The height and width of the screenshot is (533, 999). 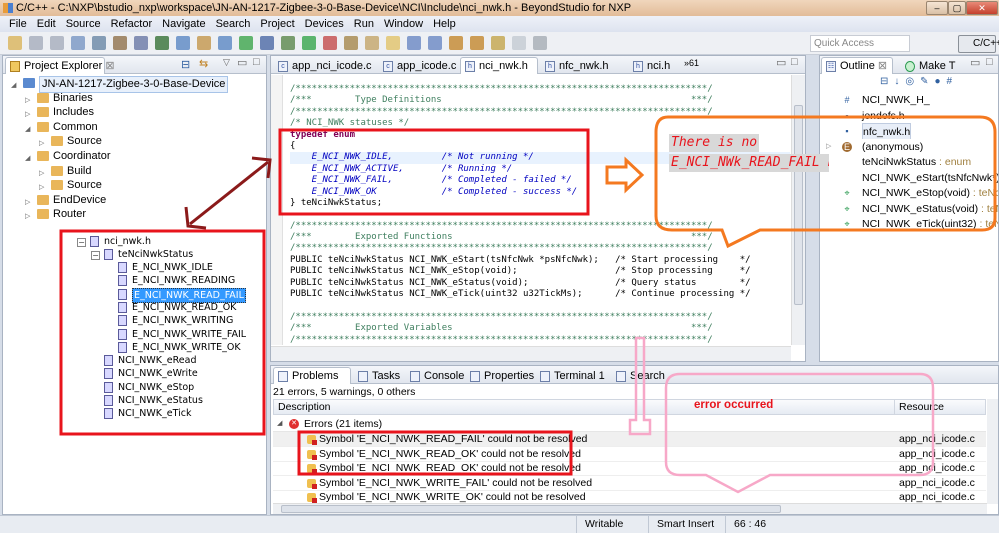 What do you see at coordinates (937, 84) in the screenshot?
I see `outline-toolbar: ⊟↓◎✎●#` at bounding box center [937, 84].